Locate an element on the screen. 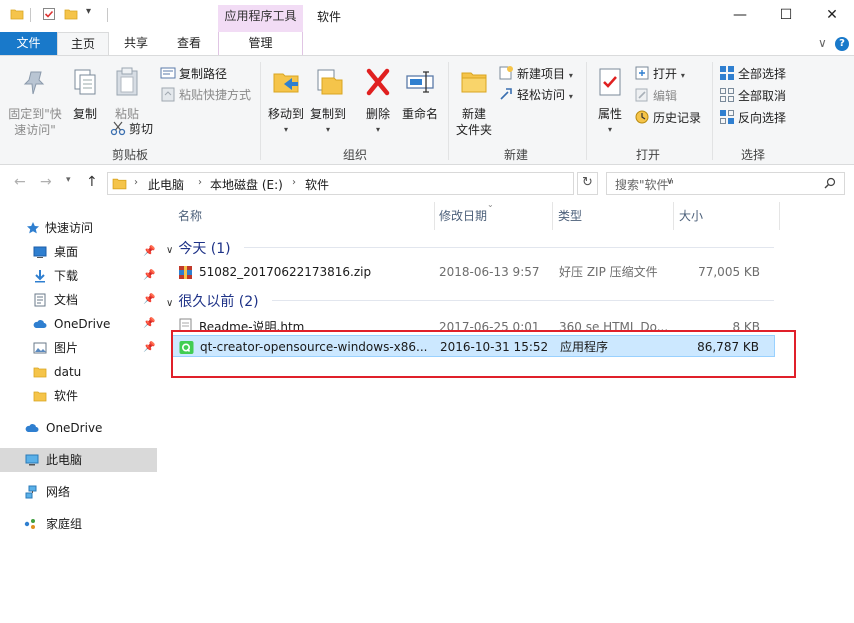 This screenshot has width=854, height=623. column-header-date: 修改日期 is located at coordinates (463, 215).